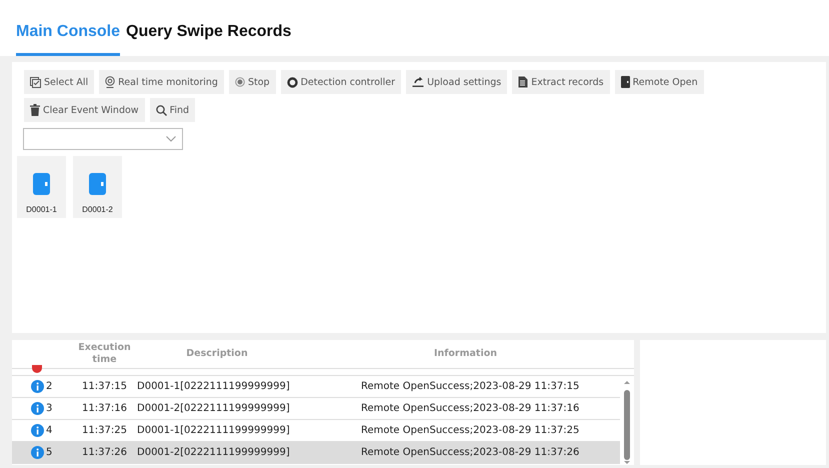 The image size is (829, 468). I want to click on table-cell-text: 11:37:15, so click(104, 386).